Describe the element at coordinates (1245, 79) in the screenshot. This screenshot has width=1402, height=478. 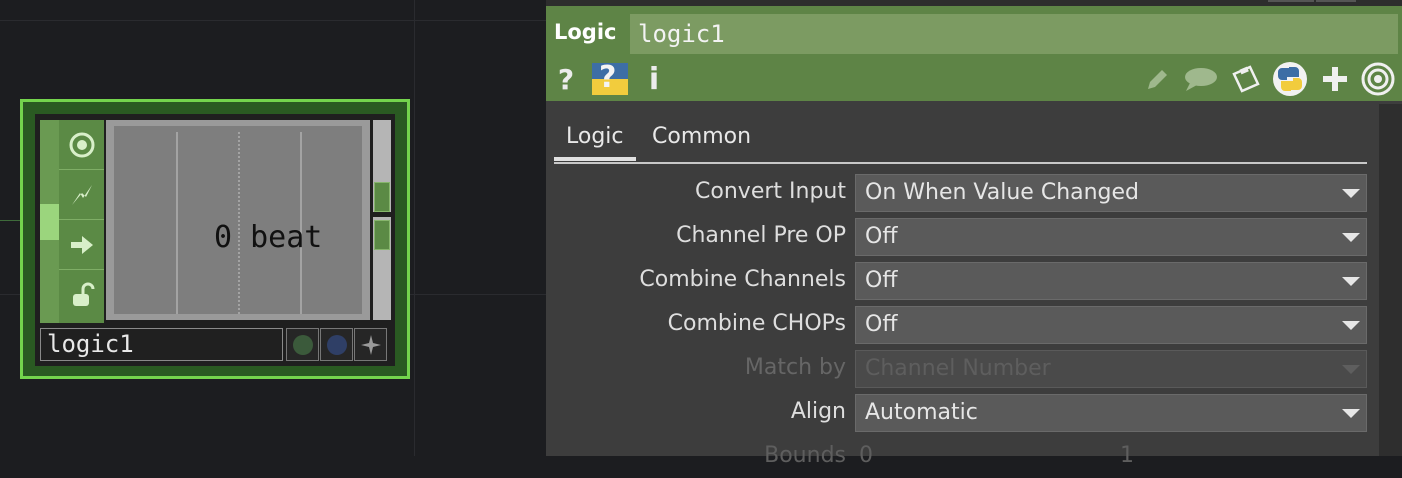
I see `clipboard-icon` at that location.